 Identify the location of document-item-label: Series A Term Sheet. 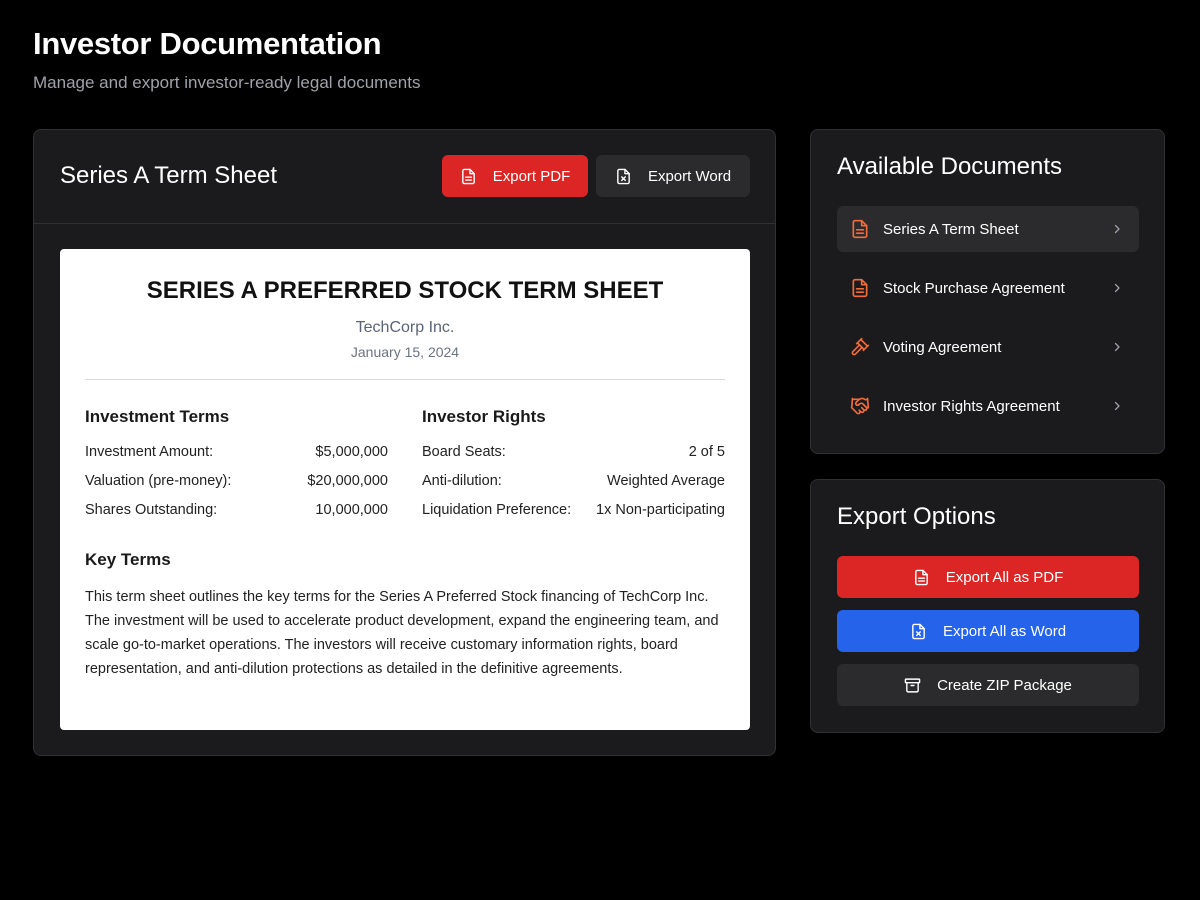
(951, 229).